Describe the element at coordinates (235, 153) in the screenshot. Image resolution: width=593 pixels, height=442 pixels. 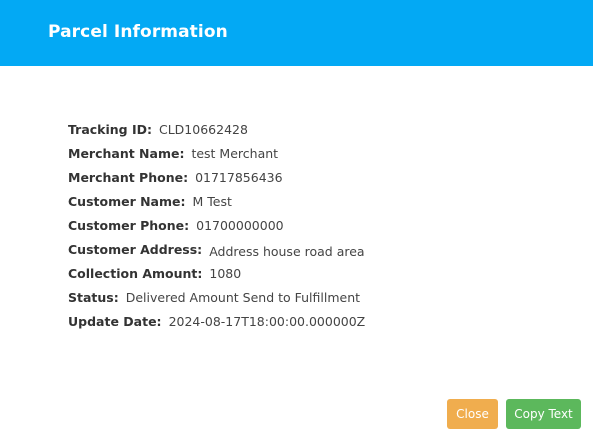
I see `merchant-name-value: test Merchant` at that location.